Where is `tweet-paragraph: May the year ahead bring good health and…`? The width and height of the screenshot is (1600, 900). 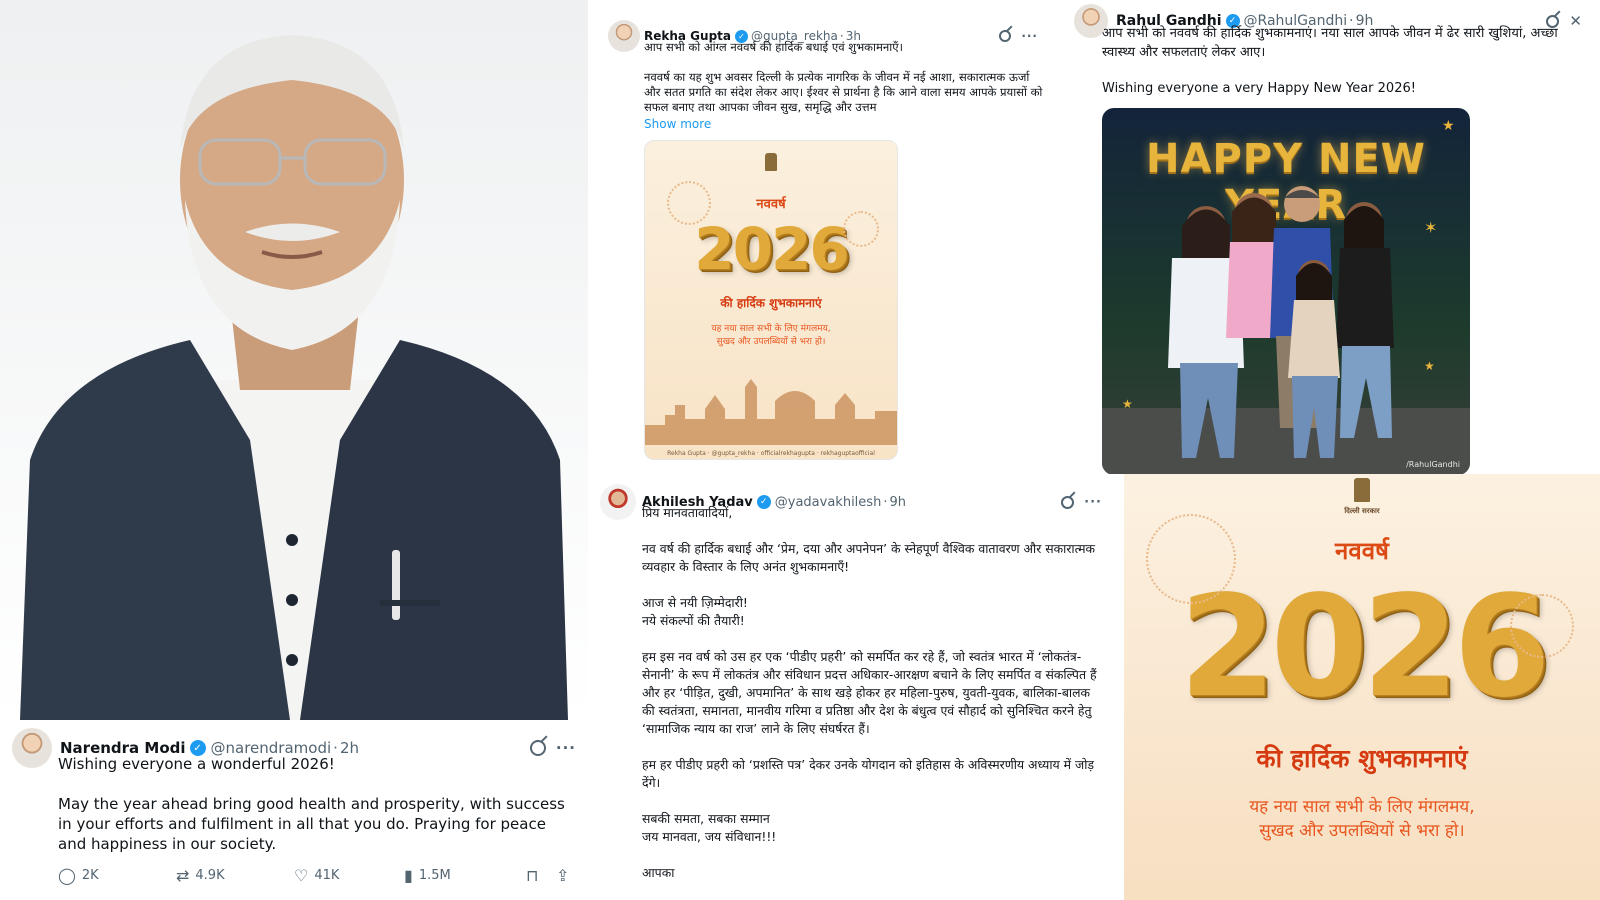 tweet-paragraph: May the year ahead bring good health and… is located at coordinates (311, 824).